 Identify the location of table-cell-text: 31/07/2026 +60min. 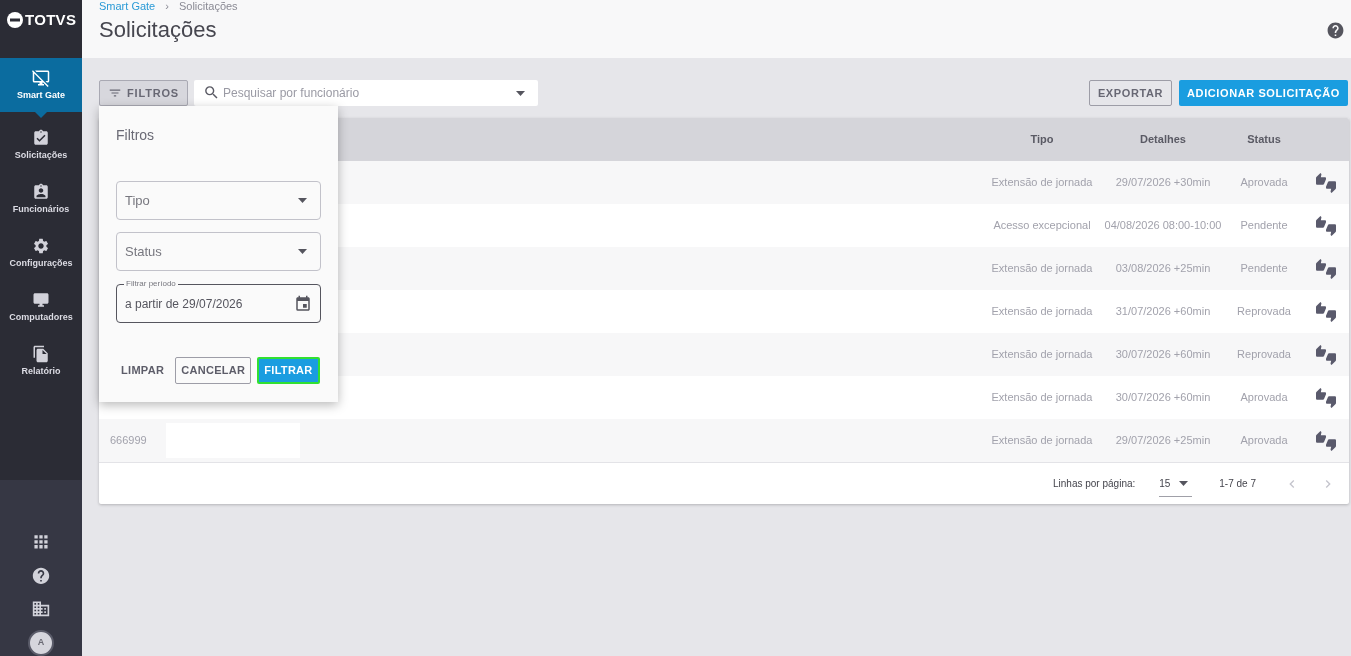
(1163, 312).